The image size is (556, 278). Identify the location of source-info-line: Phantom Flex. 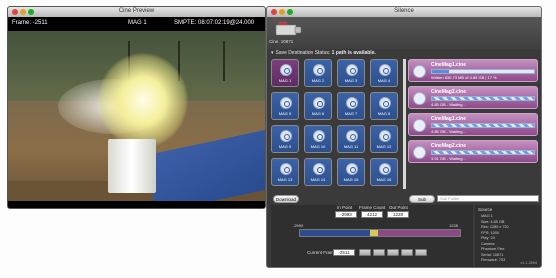
(493, 249).